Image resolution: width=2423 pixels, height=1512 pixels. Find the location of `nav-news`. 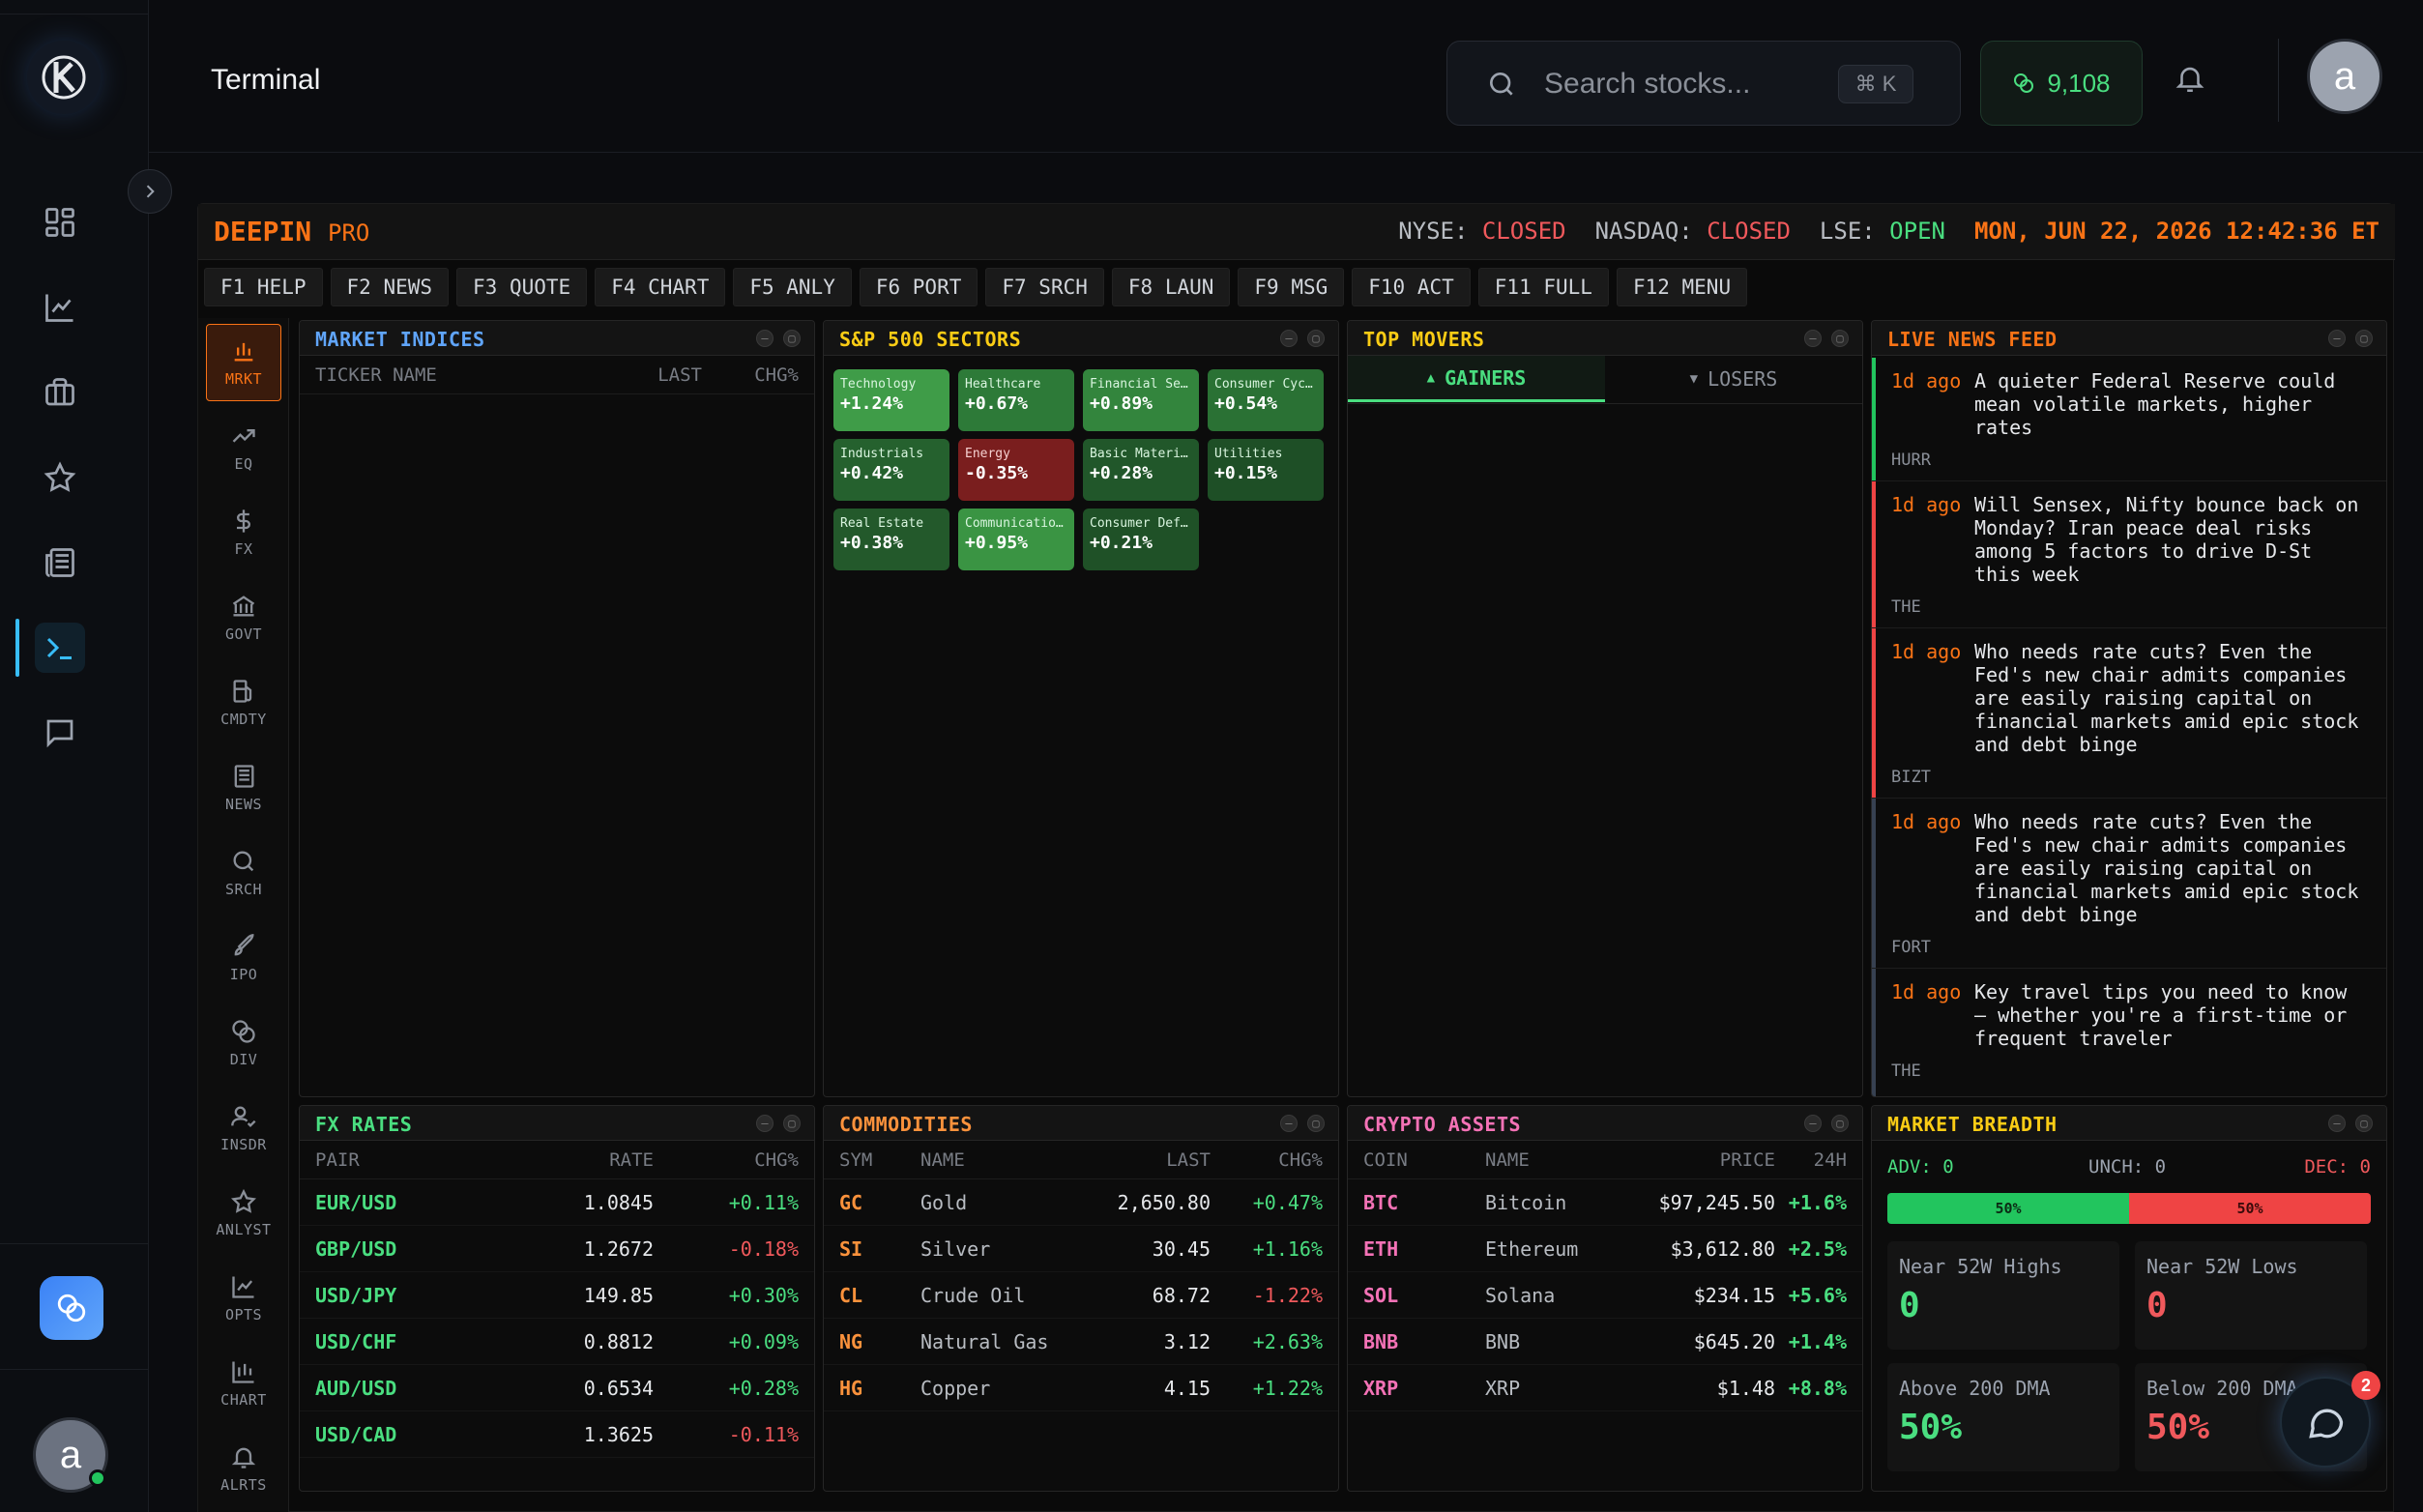

nav-news is located at coordinates (60, 563).